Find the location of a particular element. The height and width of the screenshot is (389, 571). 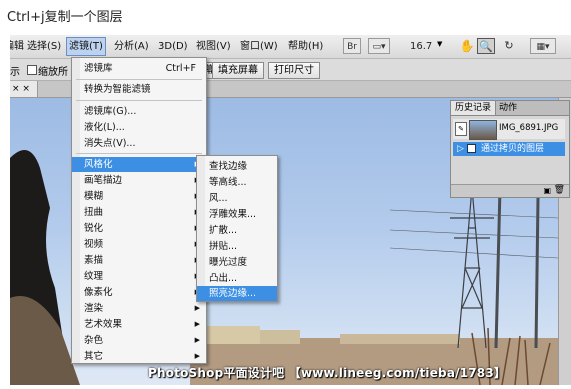

menu-item-smart-filter: 转换为智能滤镜 is located at coordinates (139, 89).